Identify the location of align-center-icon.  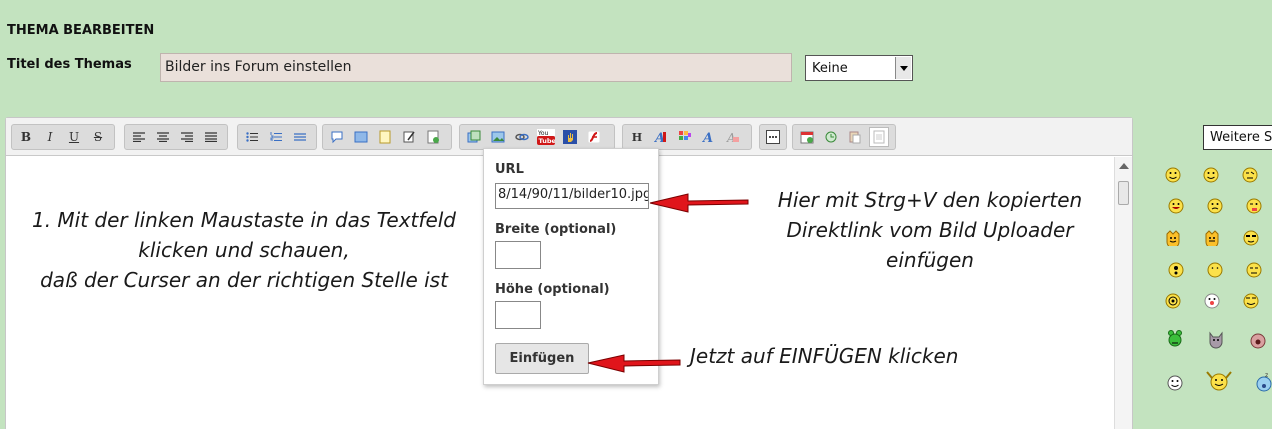
(163, 137).